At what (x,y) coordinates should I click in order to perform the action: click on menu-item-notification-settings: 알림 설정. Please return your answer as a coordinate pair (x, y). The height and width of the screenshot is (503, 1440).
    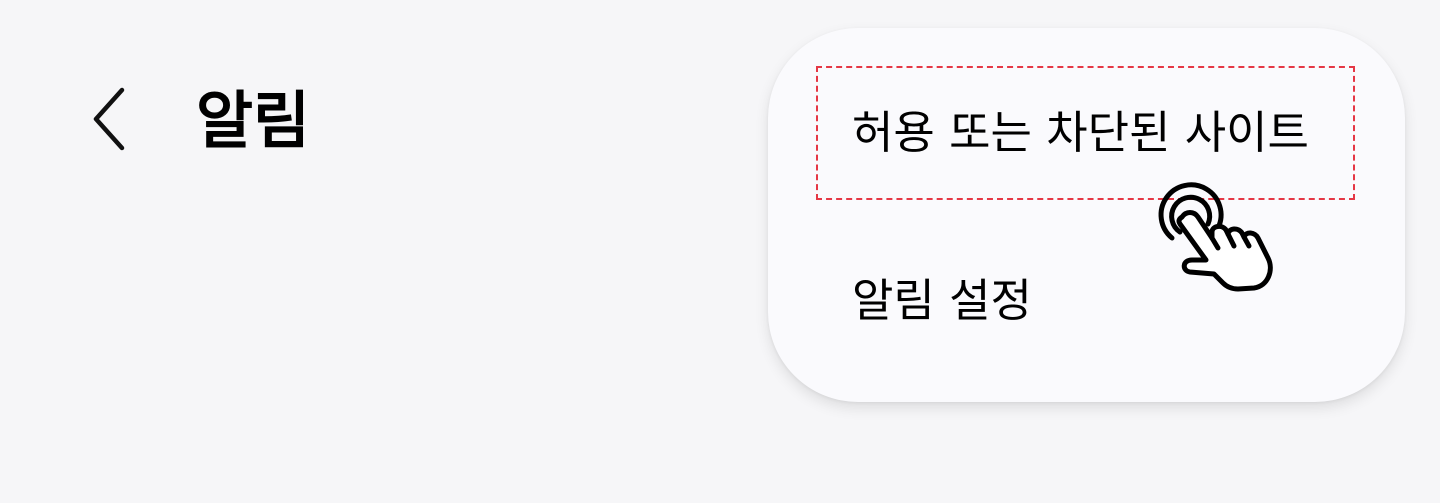
    Looking at the image, I should click on (942, 301).